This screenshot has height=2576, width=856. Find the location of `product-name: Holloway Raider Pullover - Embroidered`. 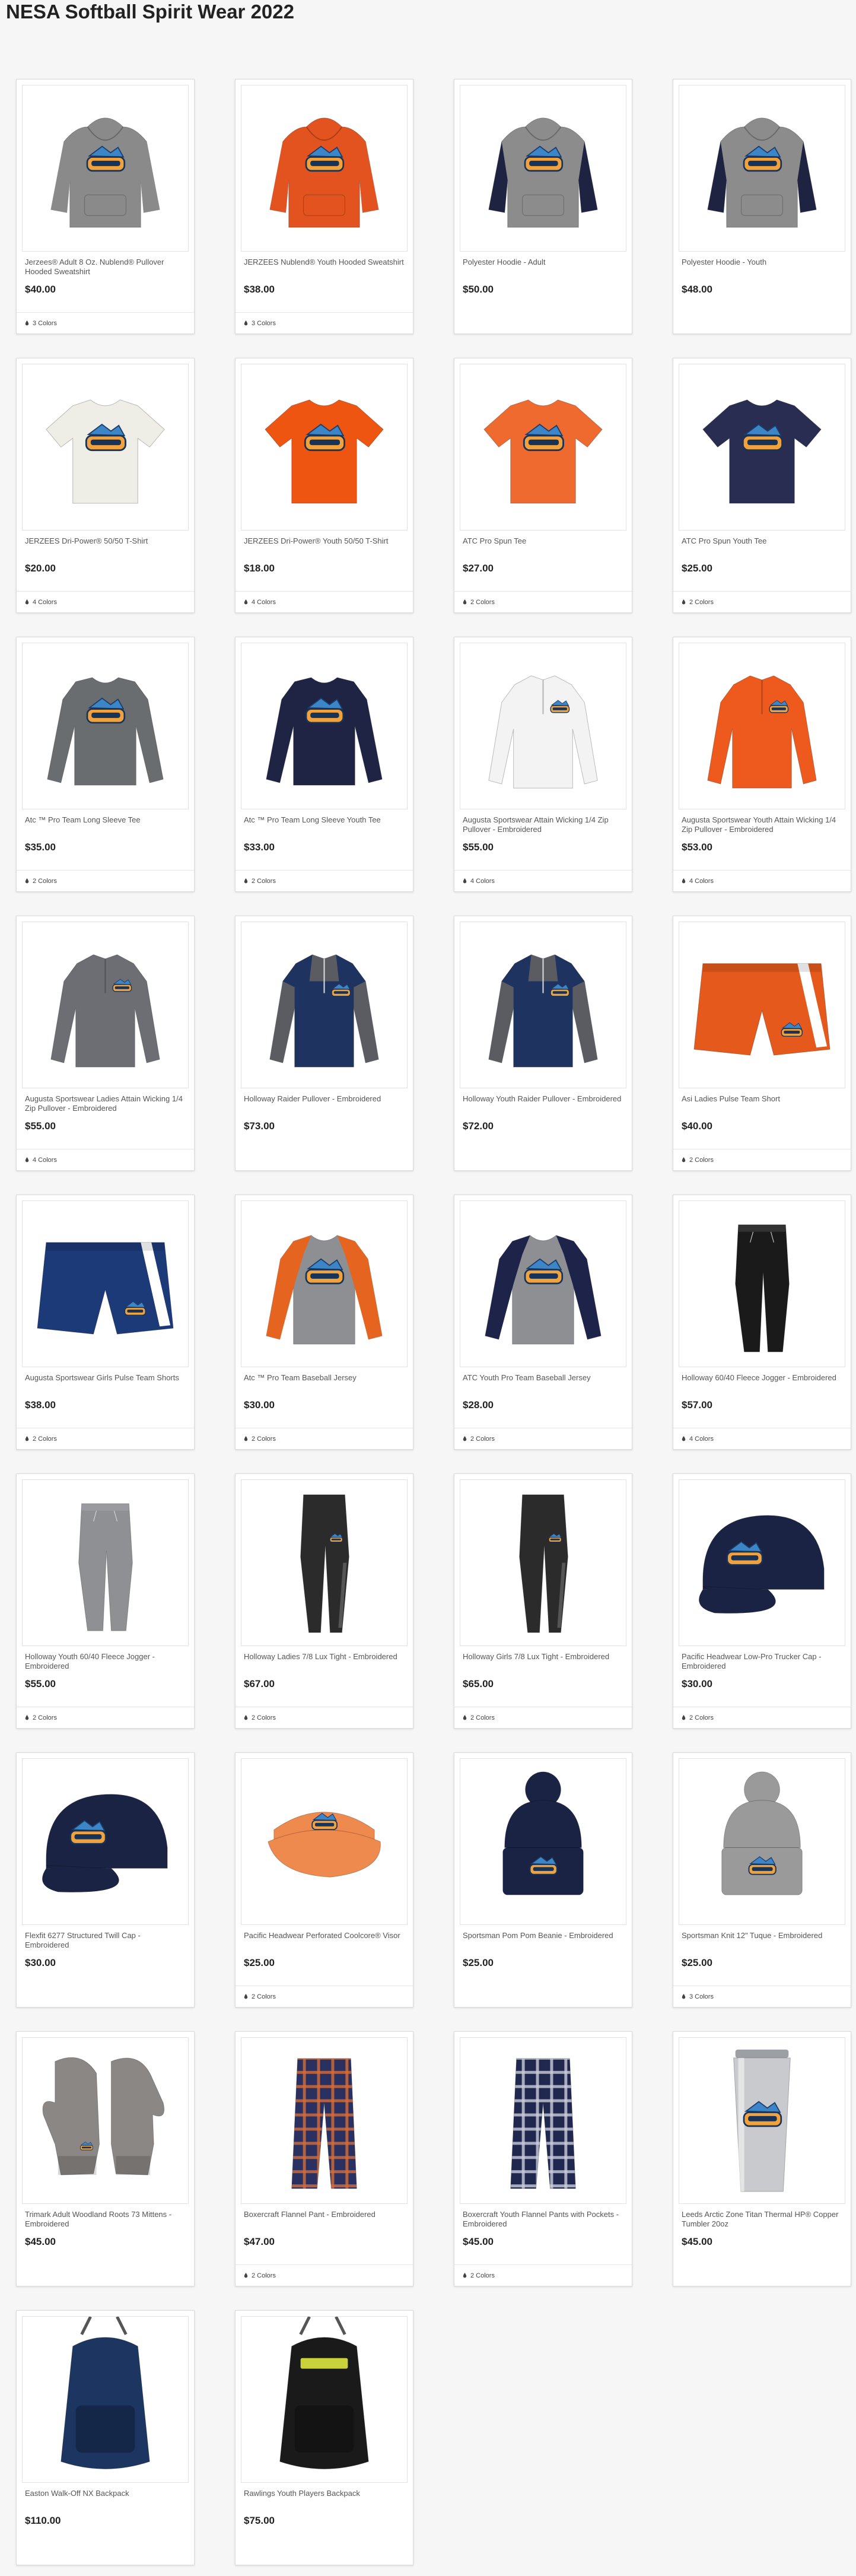

product-name: Holloway Raider Pullover - Embroidered is located at coordinates (324, 1099).